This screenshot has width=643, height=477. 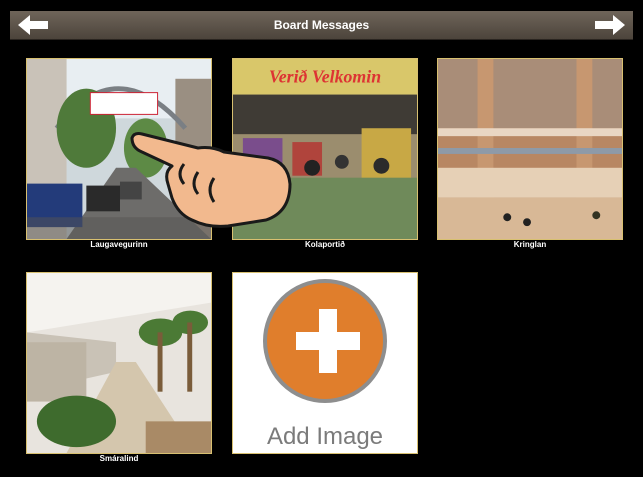 I want to click on forward-button, so click(x=610, y=25).